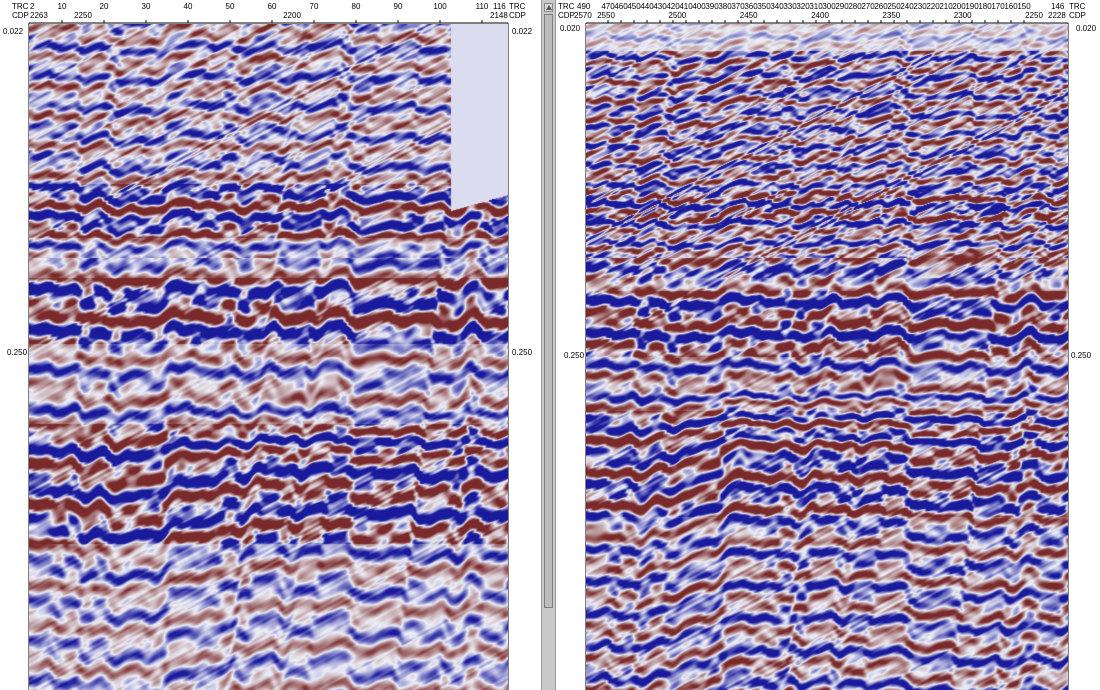 This screenshot has height=690, width=1100. I want to click on right-trc-tick-label: 260, so click(881, 6).